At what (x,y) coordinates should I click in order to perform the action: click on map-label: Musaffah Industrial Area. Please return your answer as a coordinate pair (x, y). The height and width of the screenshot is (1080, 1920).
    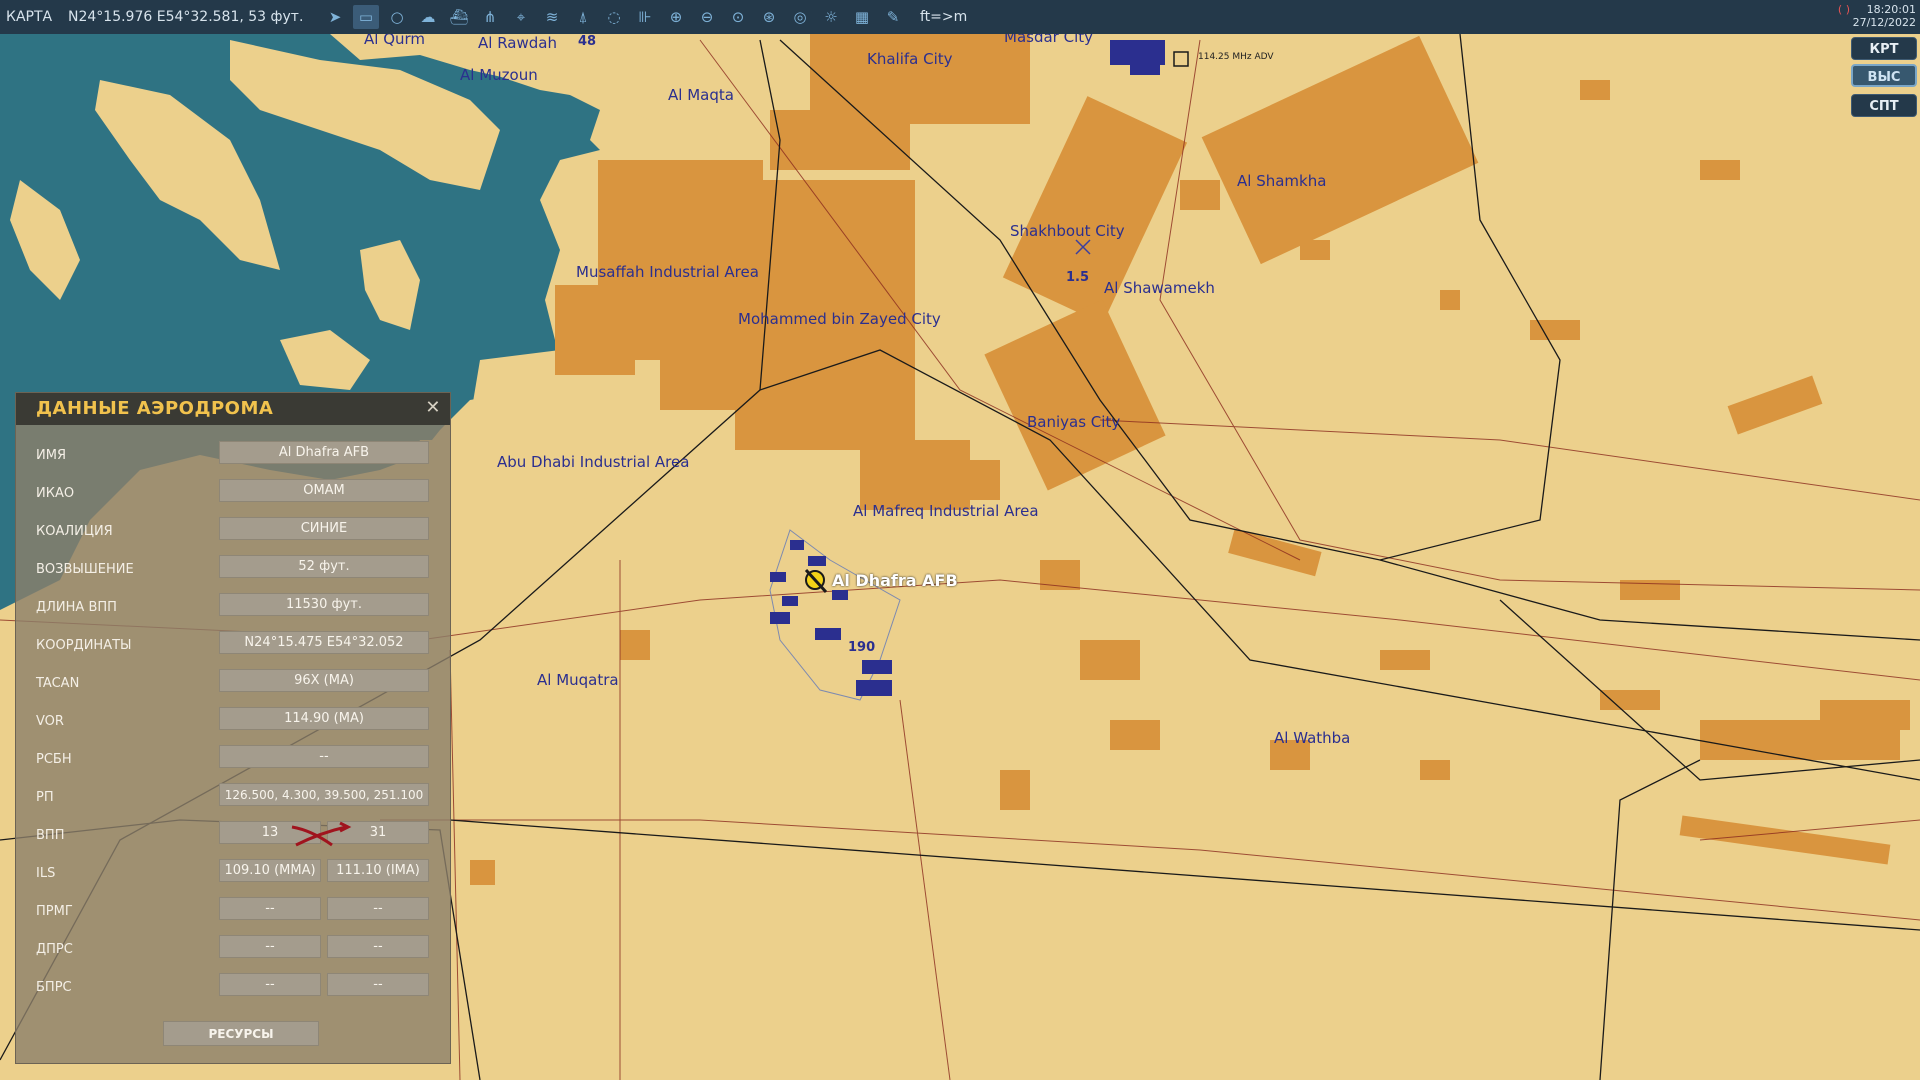
    Looking at the image, I should click on (667, 272).